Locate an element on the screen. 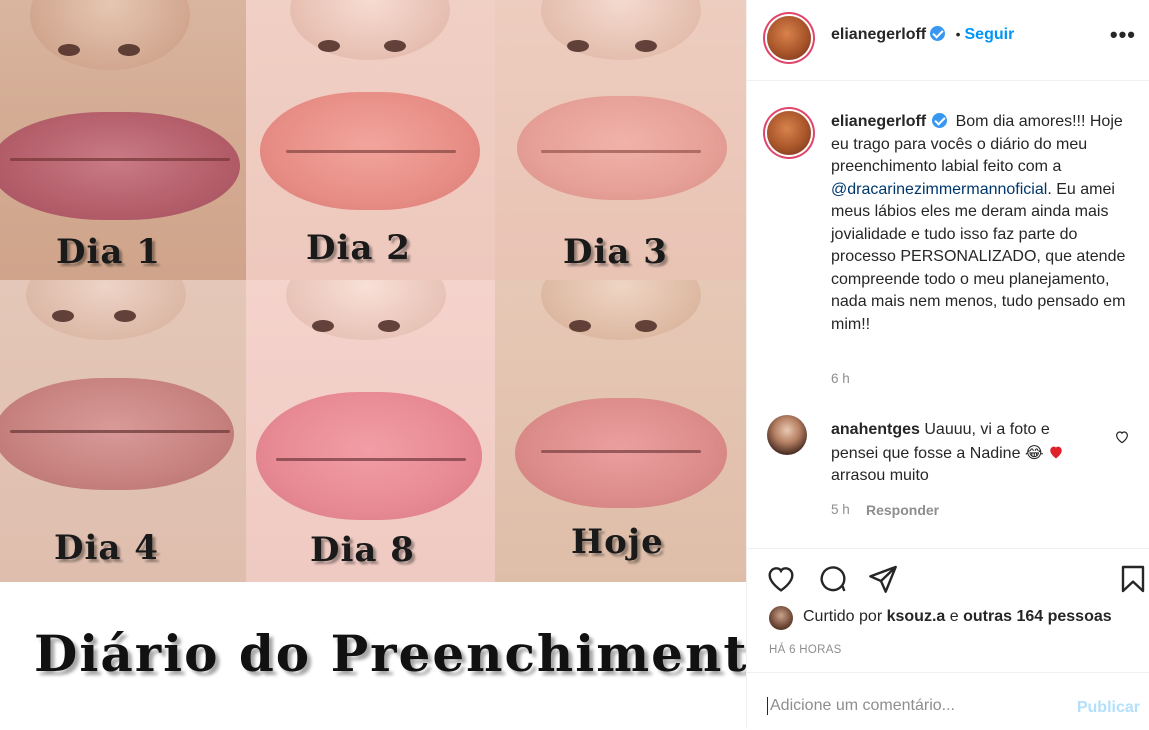  caption-avatar is located at coordinates (789, 133).